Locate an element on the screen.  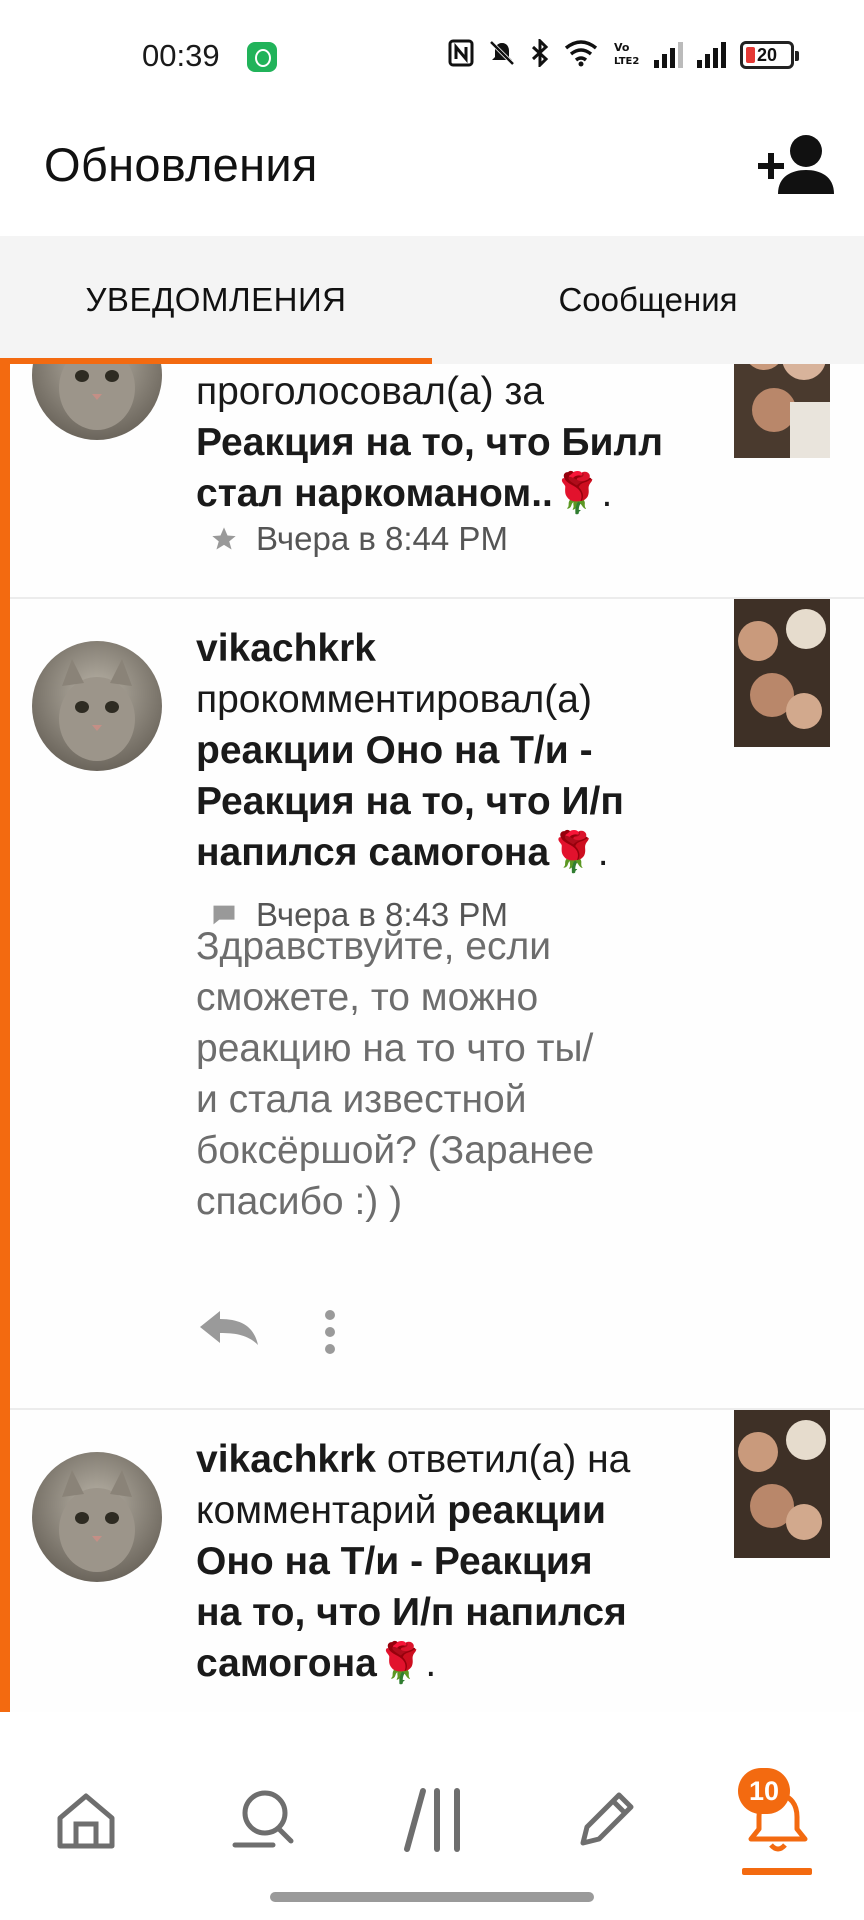
volte-icon: Vo LTE2 is located at coordinates (626, 55).